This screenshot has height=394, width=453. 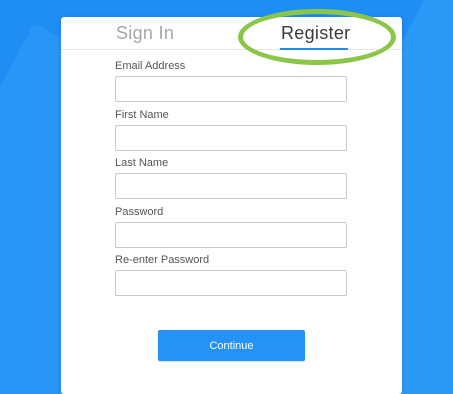 I want to click on active-tab-indicator, so click(x=314, y=49).